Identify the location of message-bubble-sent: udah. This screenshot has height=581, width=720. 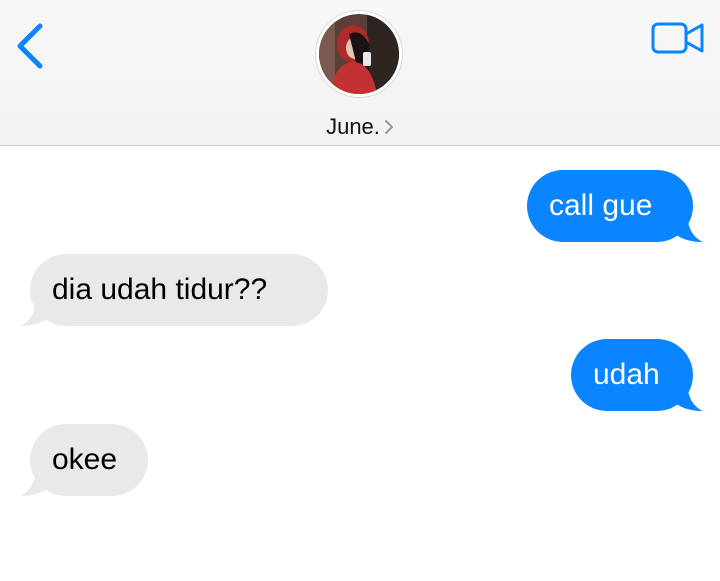
(637, 375).